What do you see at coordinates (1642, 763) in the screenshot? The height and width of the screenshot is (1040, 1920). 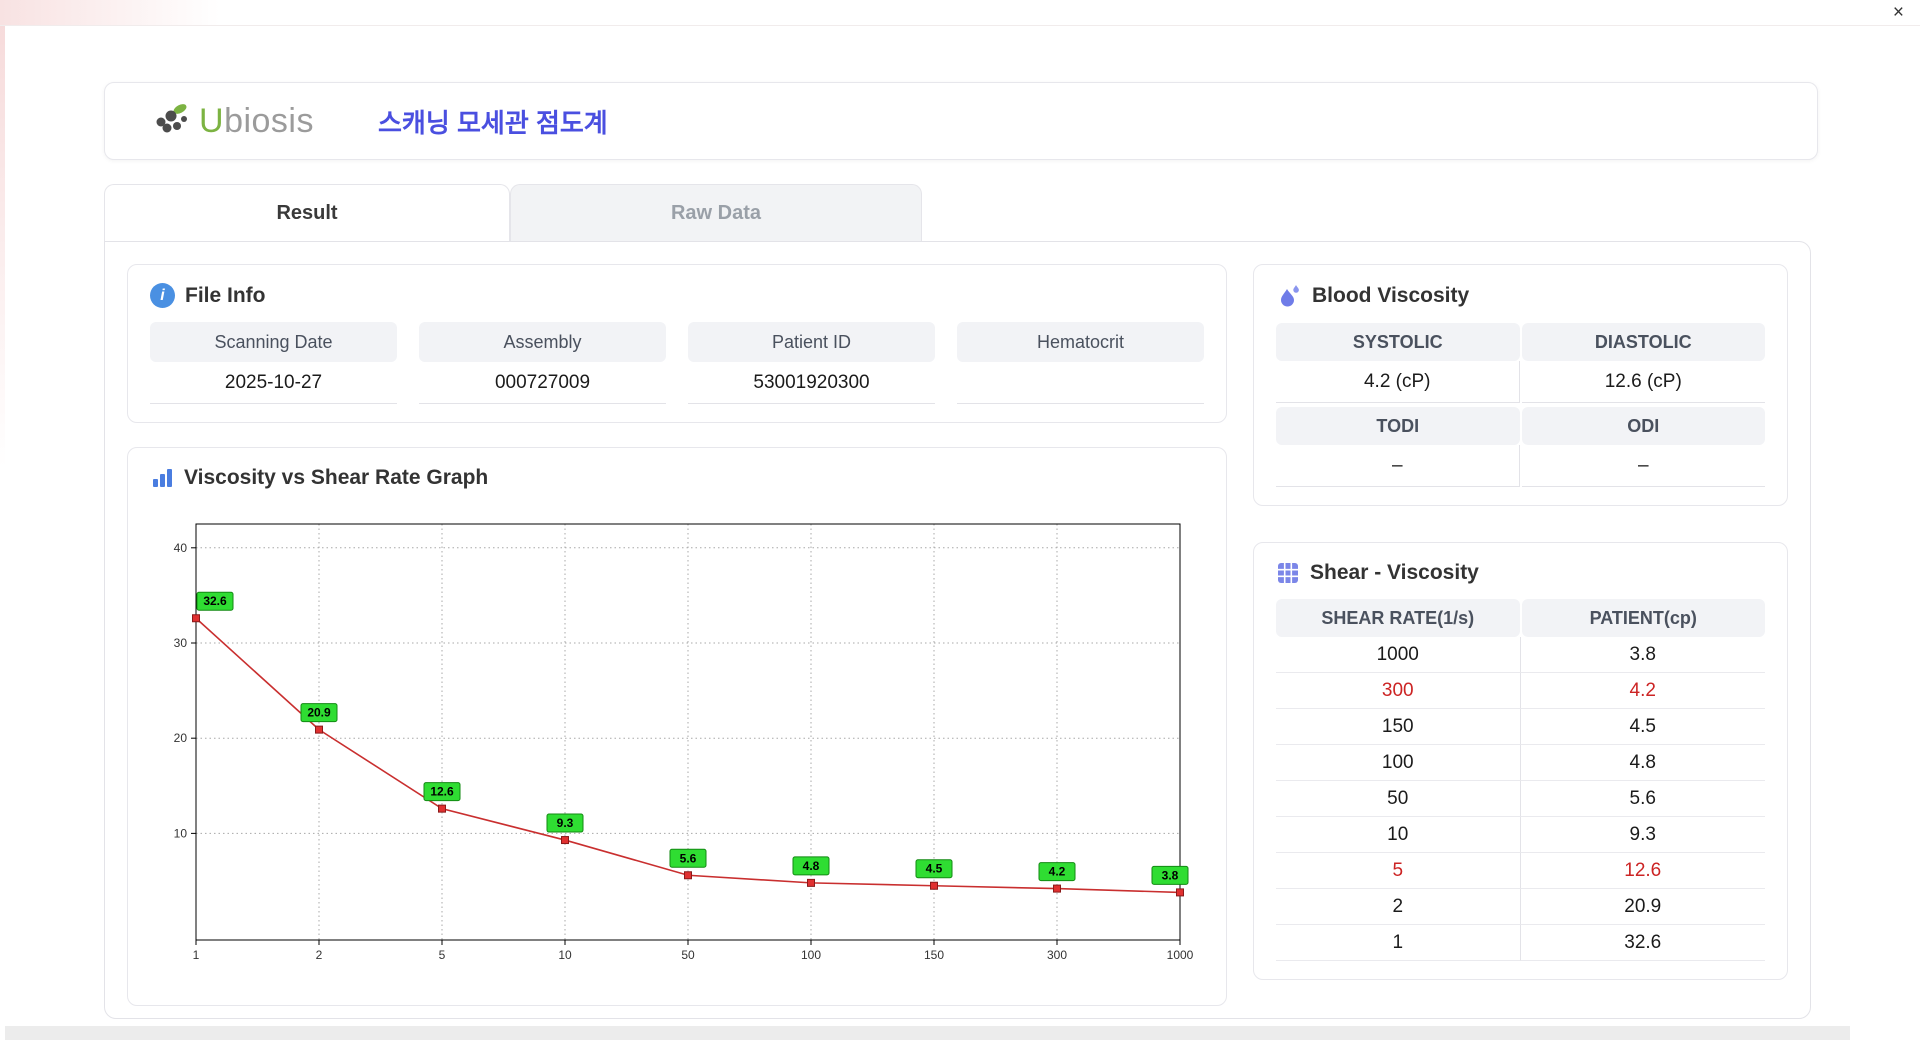 I see `patient-cell: 4.8` at bounding box center [1642, 763].